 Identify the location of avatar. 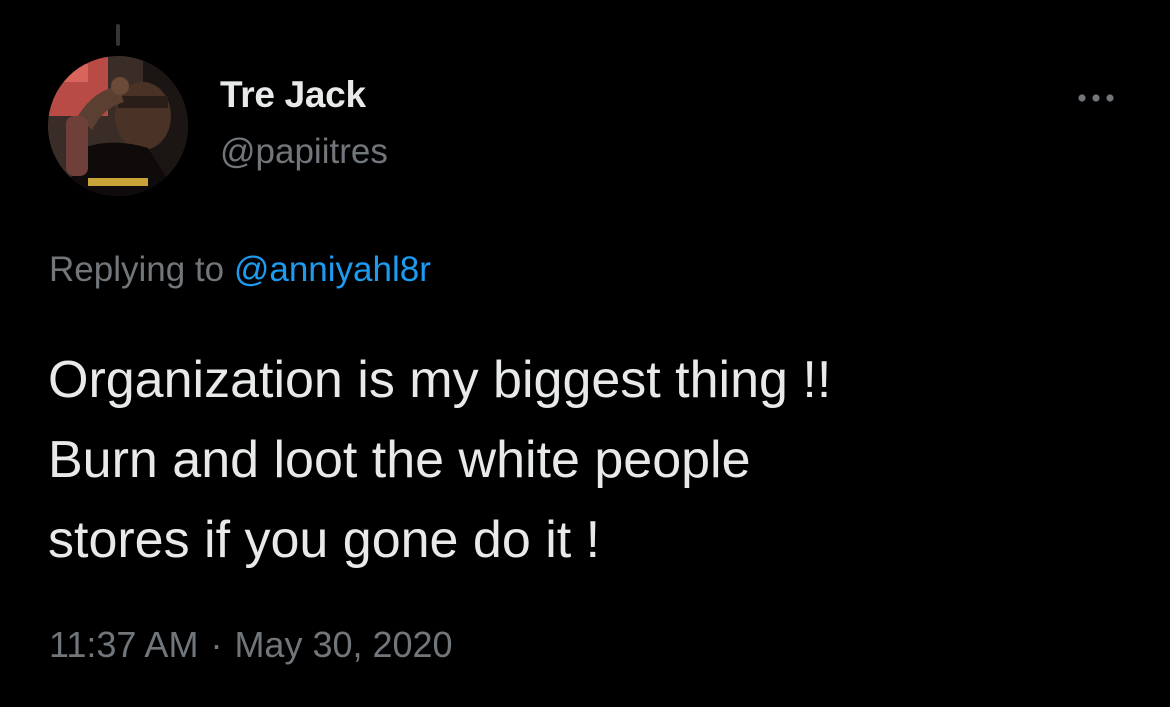
(118, 126).